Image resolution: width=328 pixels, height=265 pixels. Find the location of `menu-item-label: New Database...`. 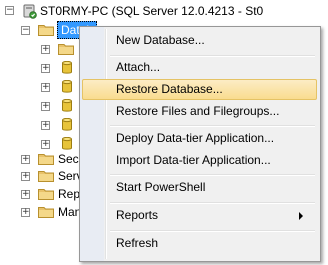

menu-item-label: New Database... is located at coordinates (160, 40).